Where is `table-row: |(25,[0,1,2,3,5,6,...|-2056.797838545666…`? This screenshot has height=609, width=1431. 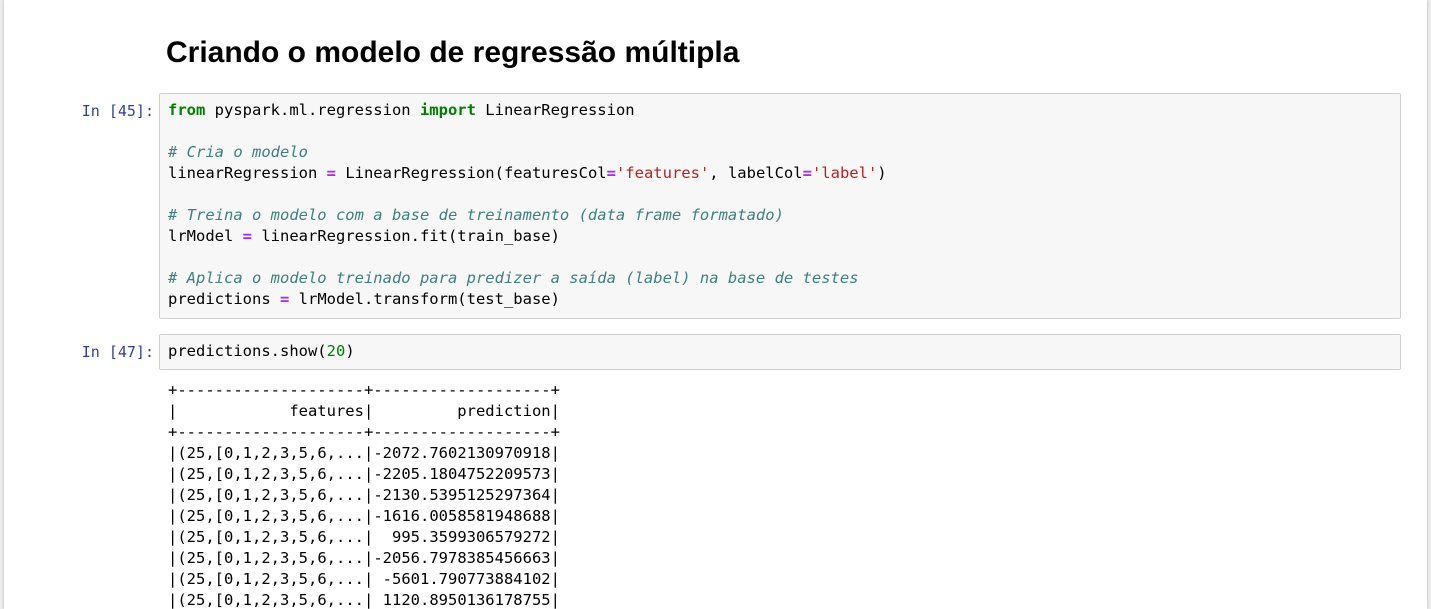 table-row: |(25,[0,1,2,3,5,6,...|-2056.797838545666… is located at coordinates (364, 558).